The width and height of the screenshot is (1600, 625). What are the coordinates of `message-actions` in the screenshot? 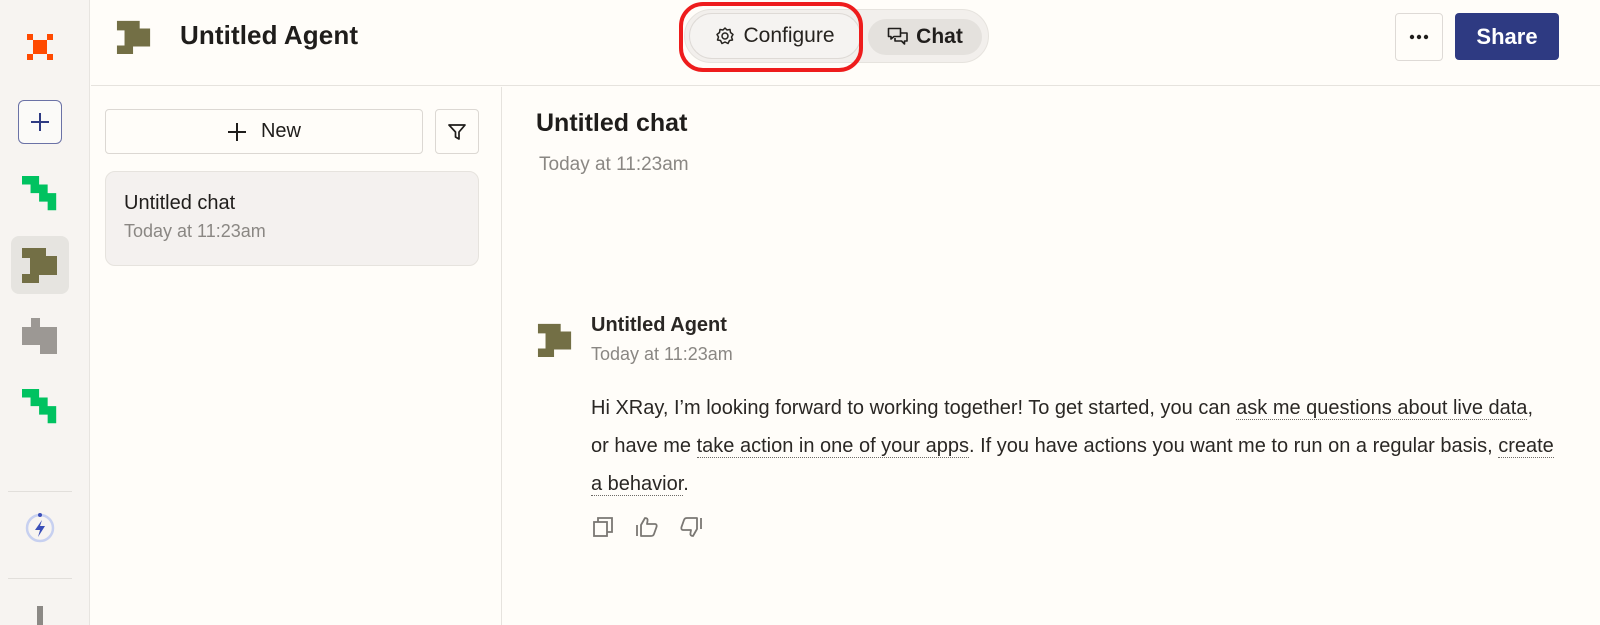 It's located at (647, 527).